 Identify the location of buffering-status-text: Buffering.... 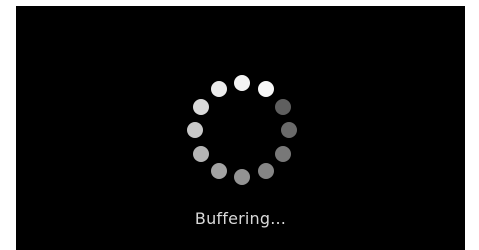
(240, 218).